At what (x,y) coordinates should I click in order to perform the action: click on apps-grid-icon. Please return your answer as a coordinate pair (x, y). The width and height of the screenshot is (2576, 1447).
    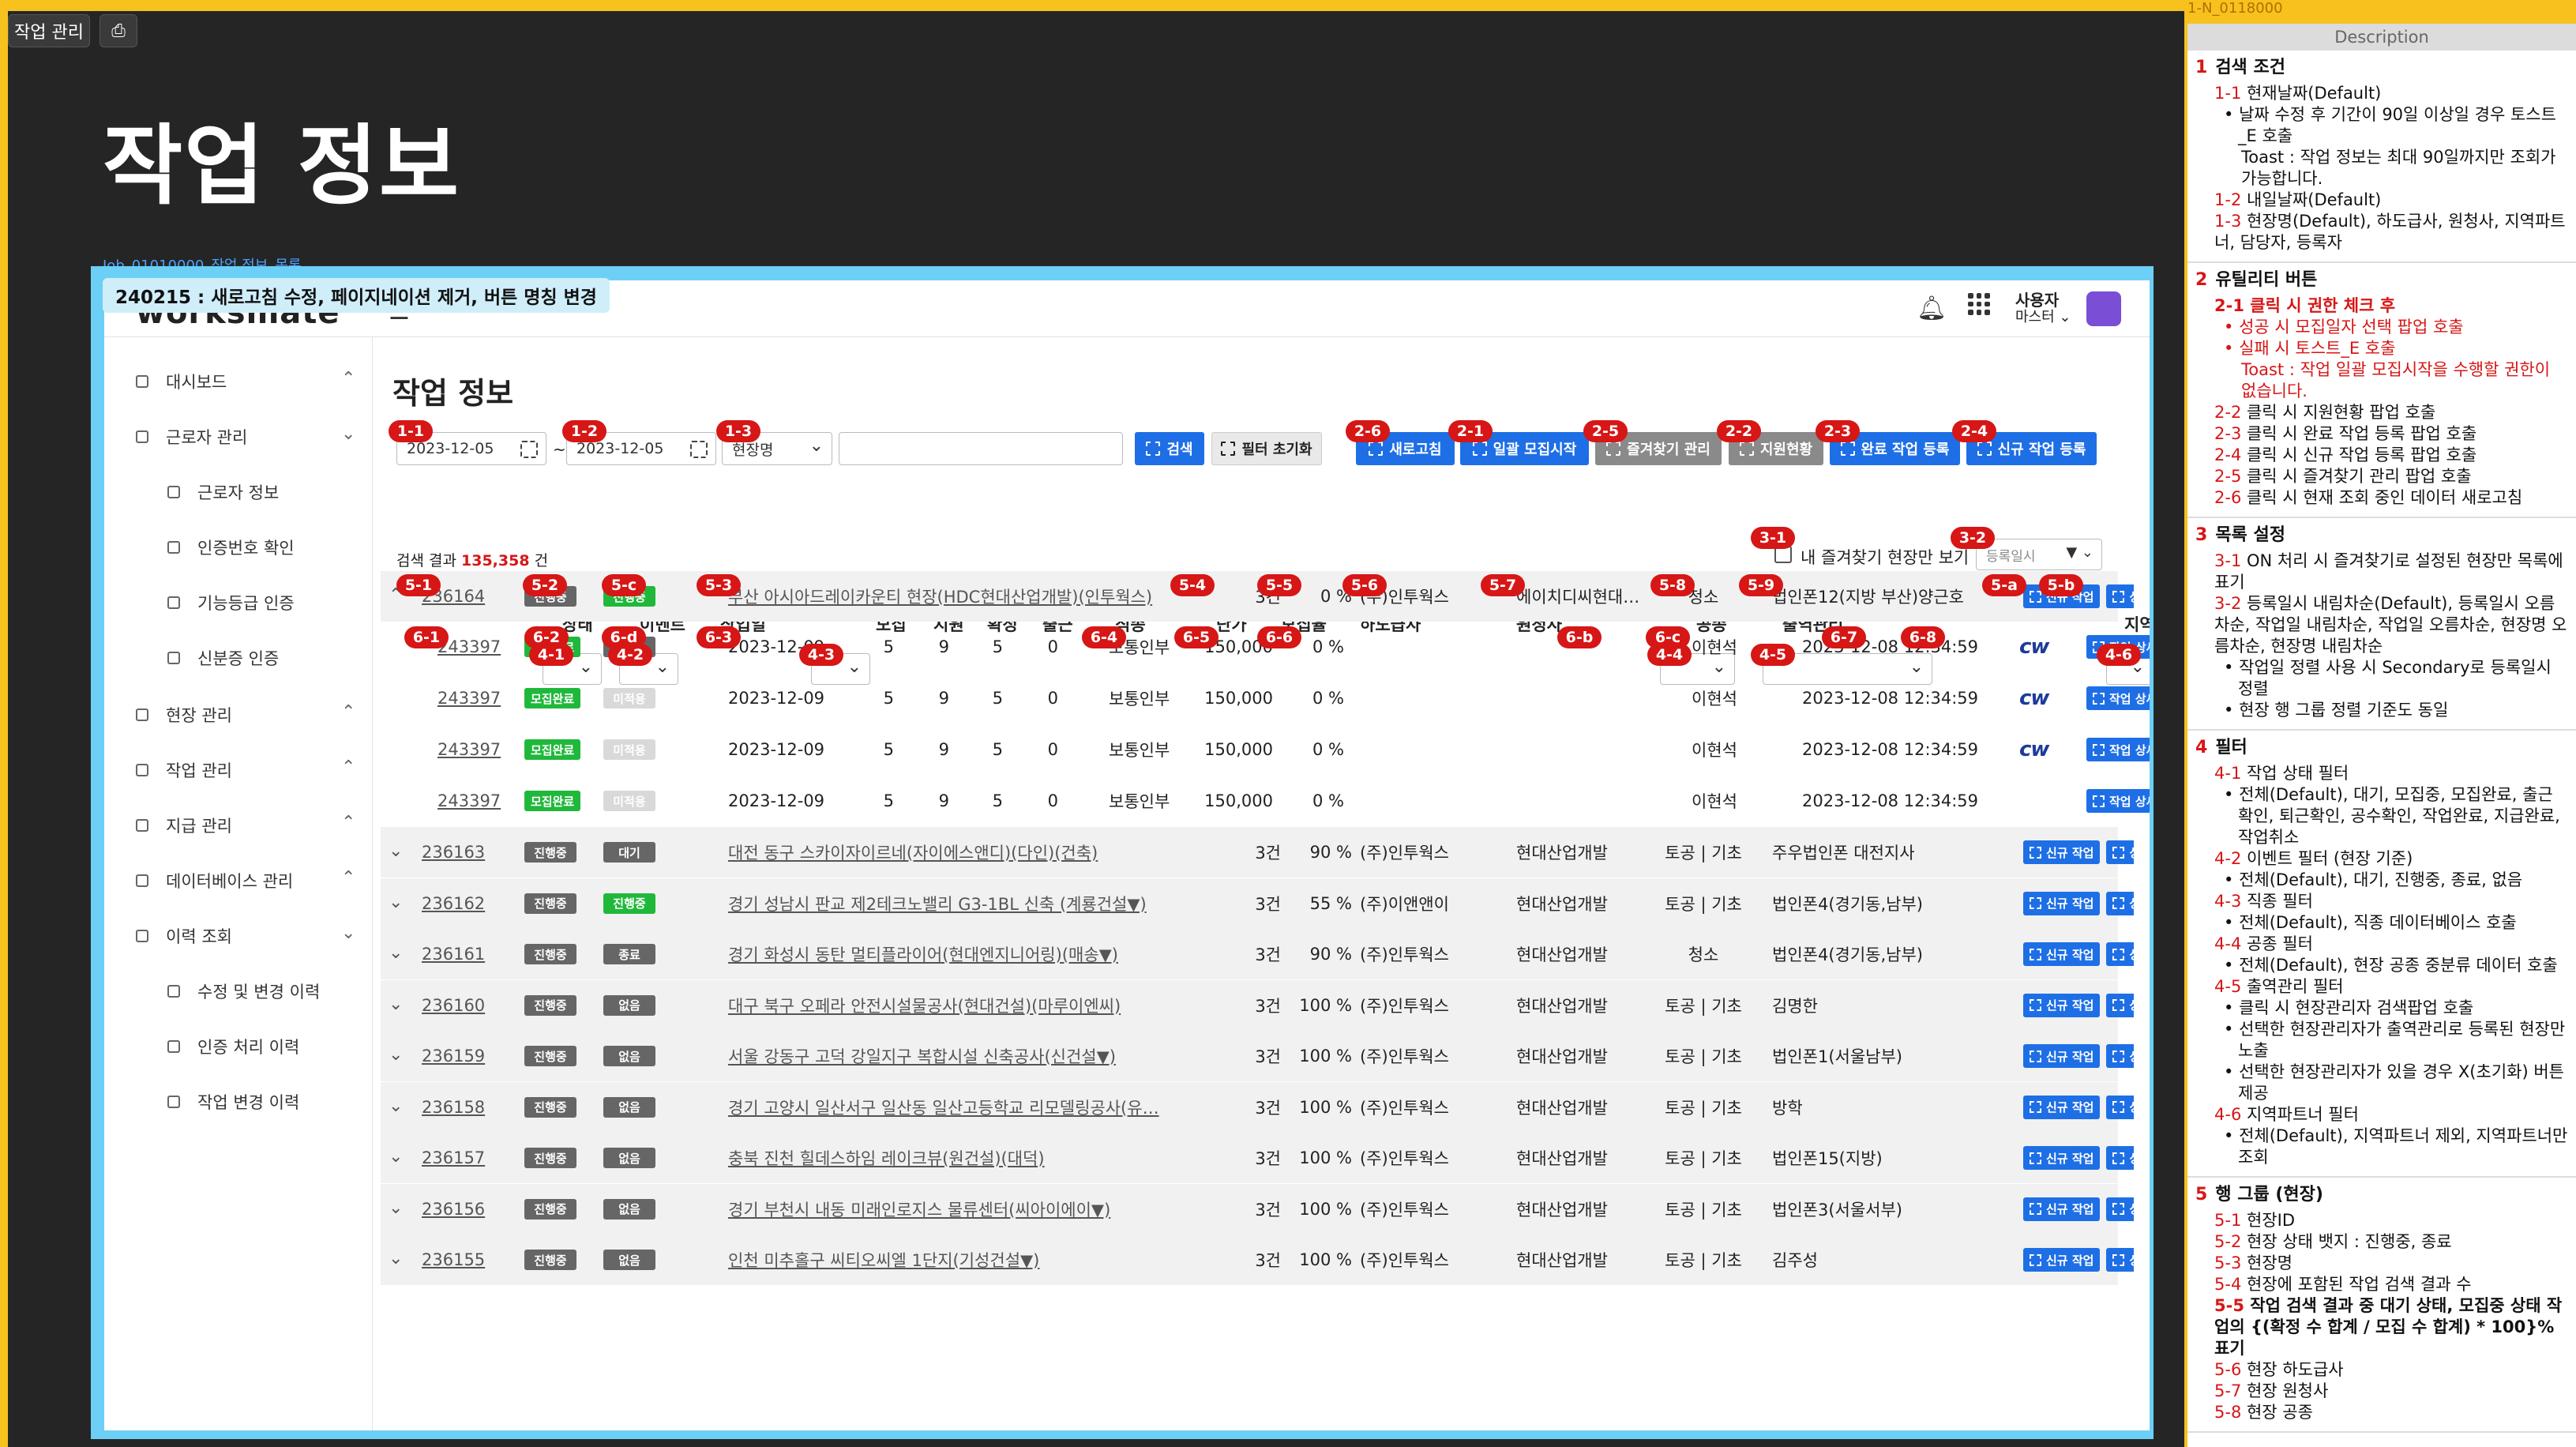
    Looking at the image, I should click on (1979, 304).